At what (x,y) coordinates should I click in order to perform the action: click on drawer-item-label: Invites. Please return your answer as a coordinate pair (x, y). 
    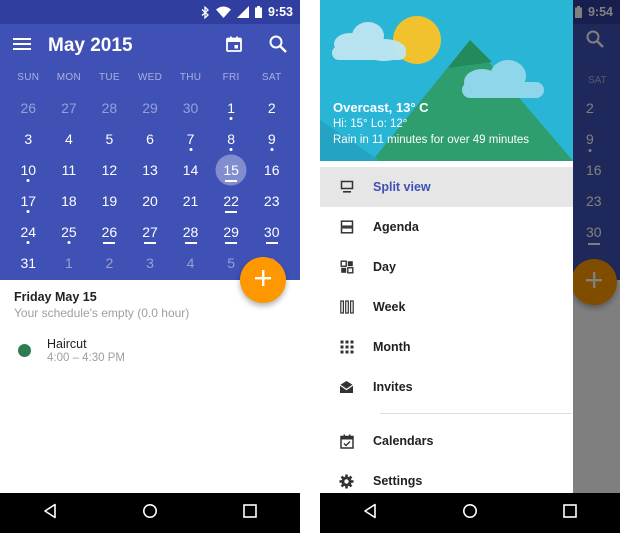
    Looking at the image, I should click on (393, 387).